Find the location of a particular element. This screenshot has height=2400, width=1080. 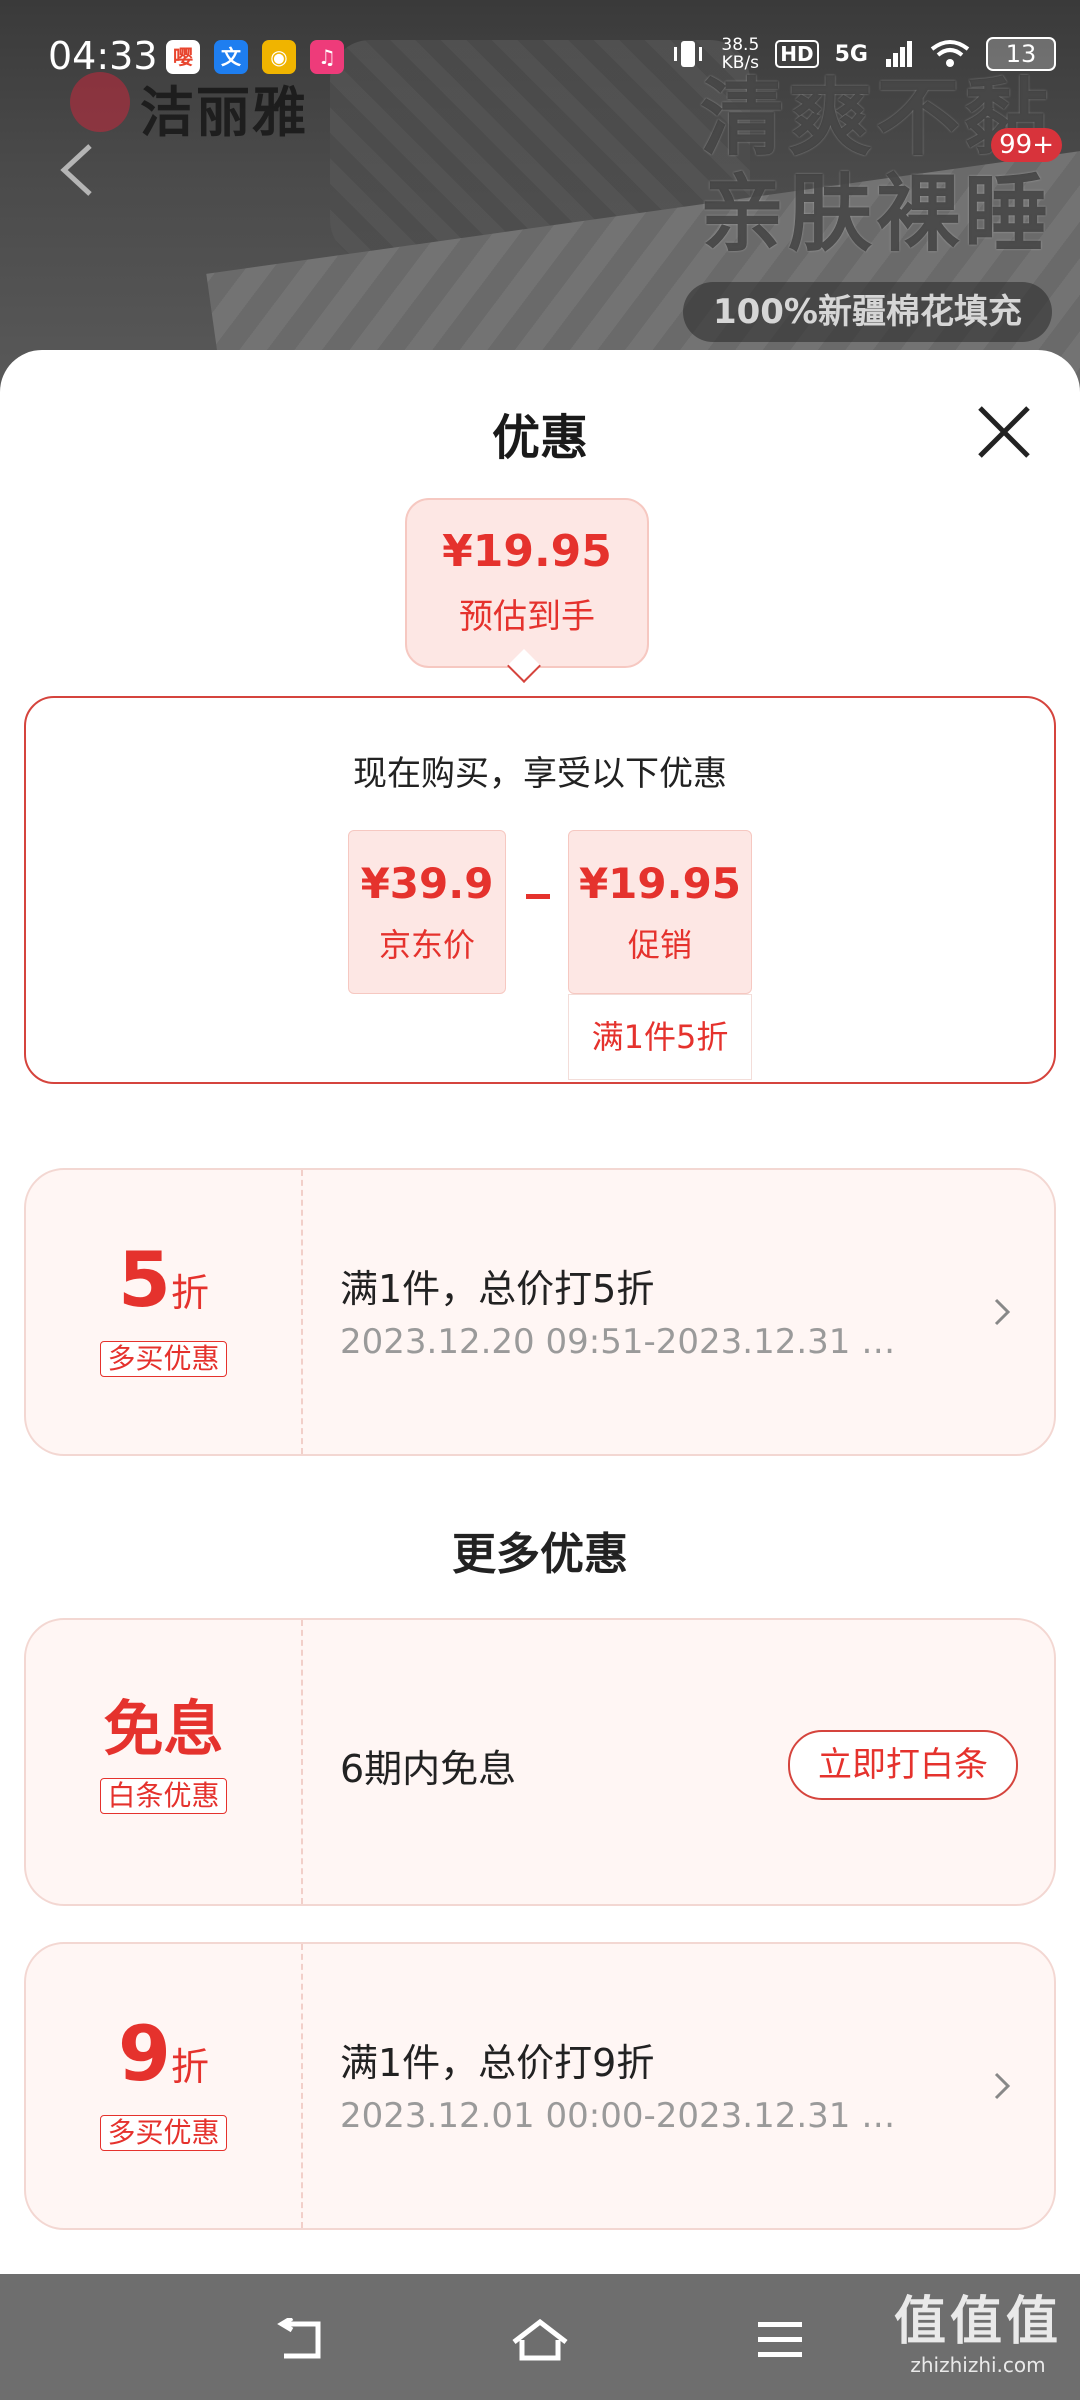

coupon-desc: 满1件，总价打9折 is located at coordinates (497, 2063).